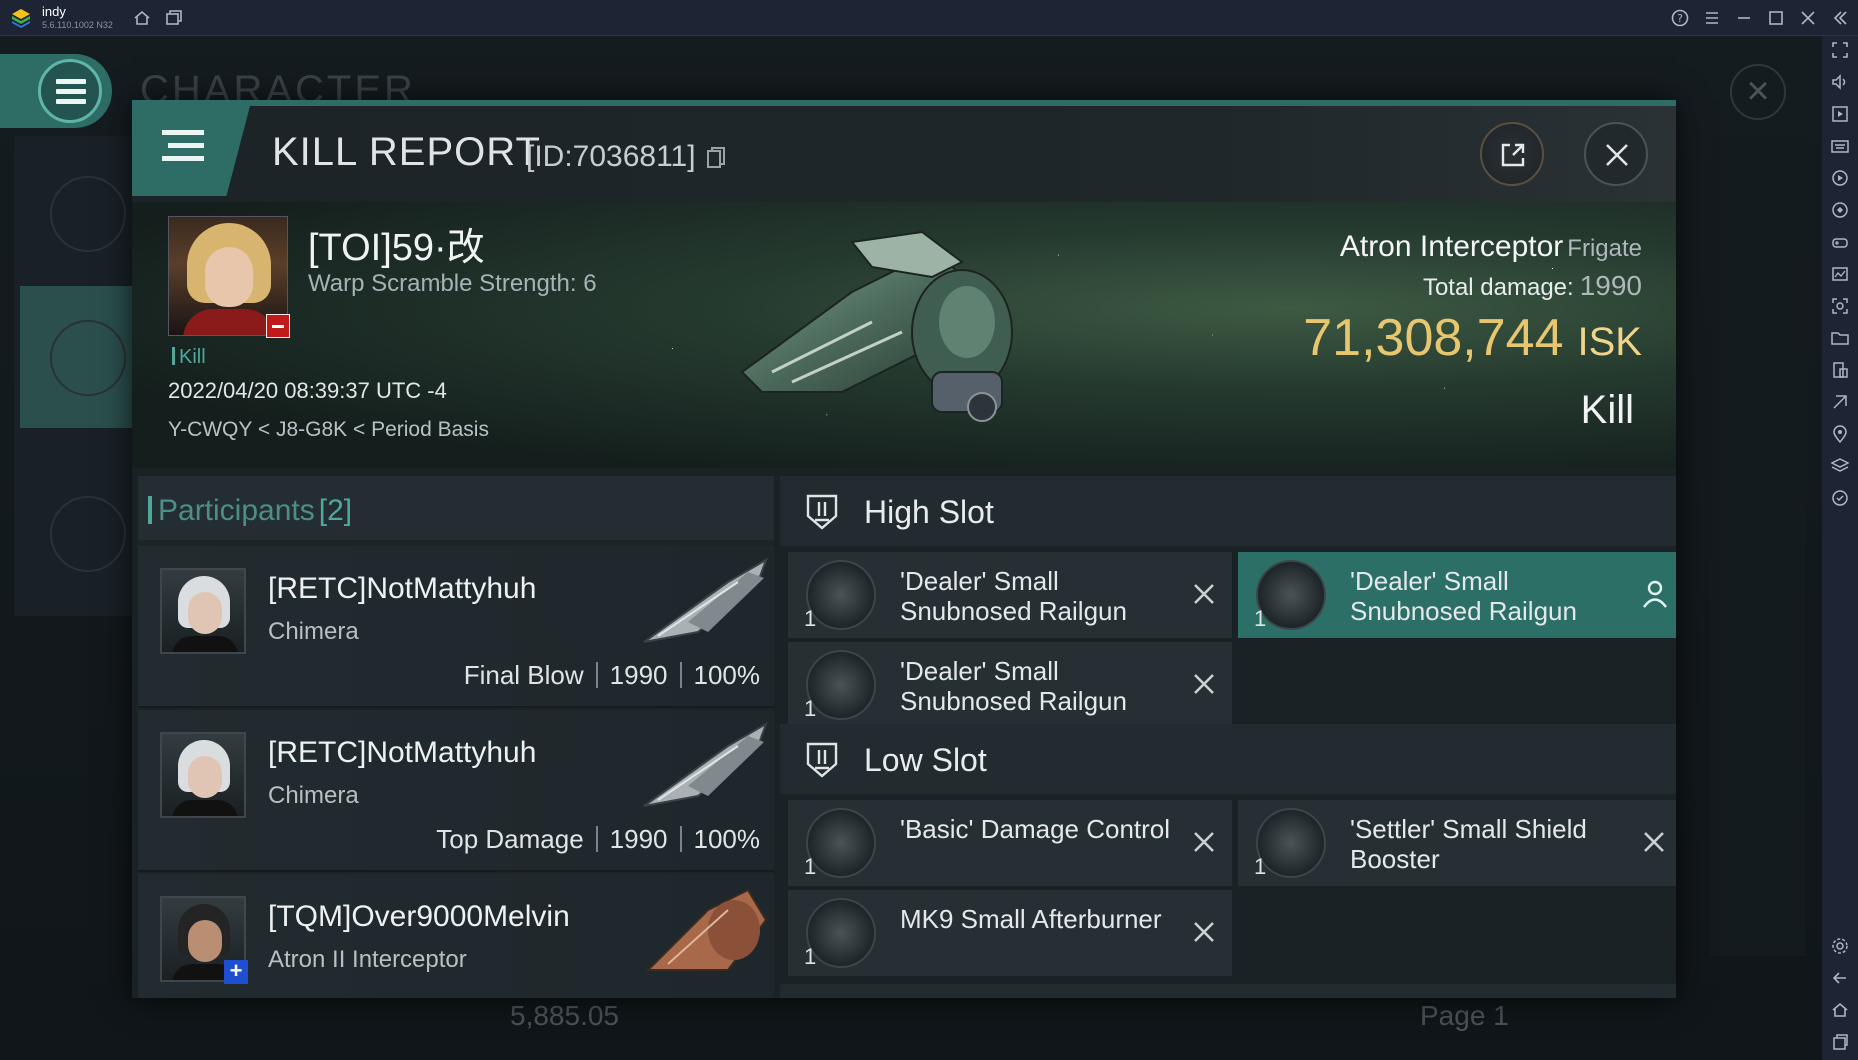 The width and height of the screenshot is (1858, 1060). Describe the element at coordinates (1840, 370) in the screenshot. I see `install-apk-icon` at that location.